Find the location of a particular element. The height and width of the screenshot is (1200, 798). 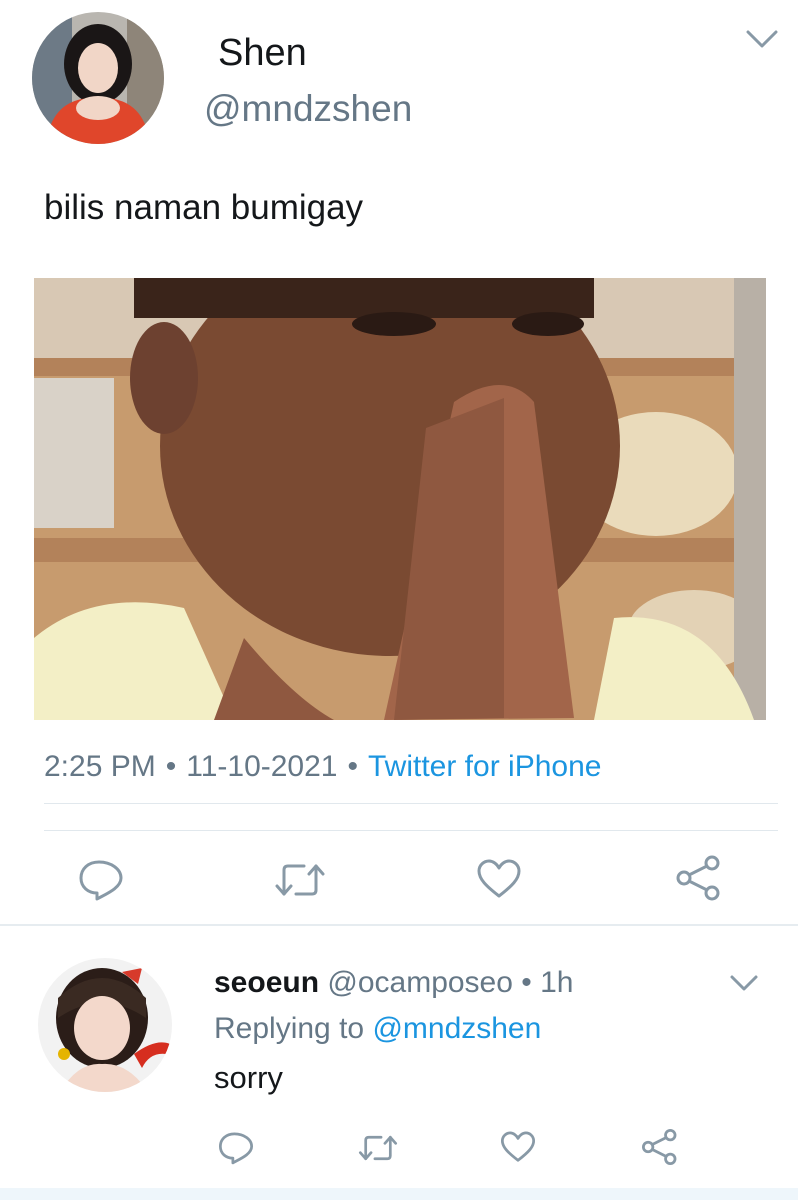

reply-share-button is located at coordinates (660, 1149).